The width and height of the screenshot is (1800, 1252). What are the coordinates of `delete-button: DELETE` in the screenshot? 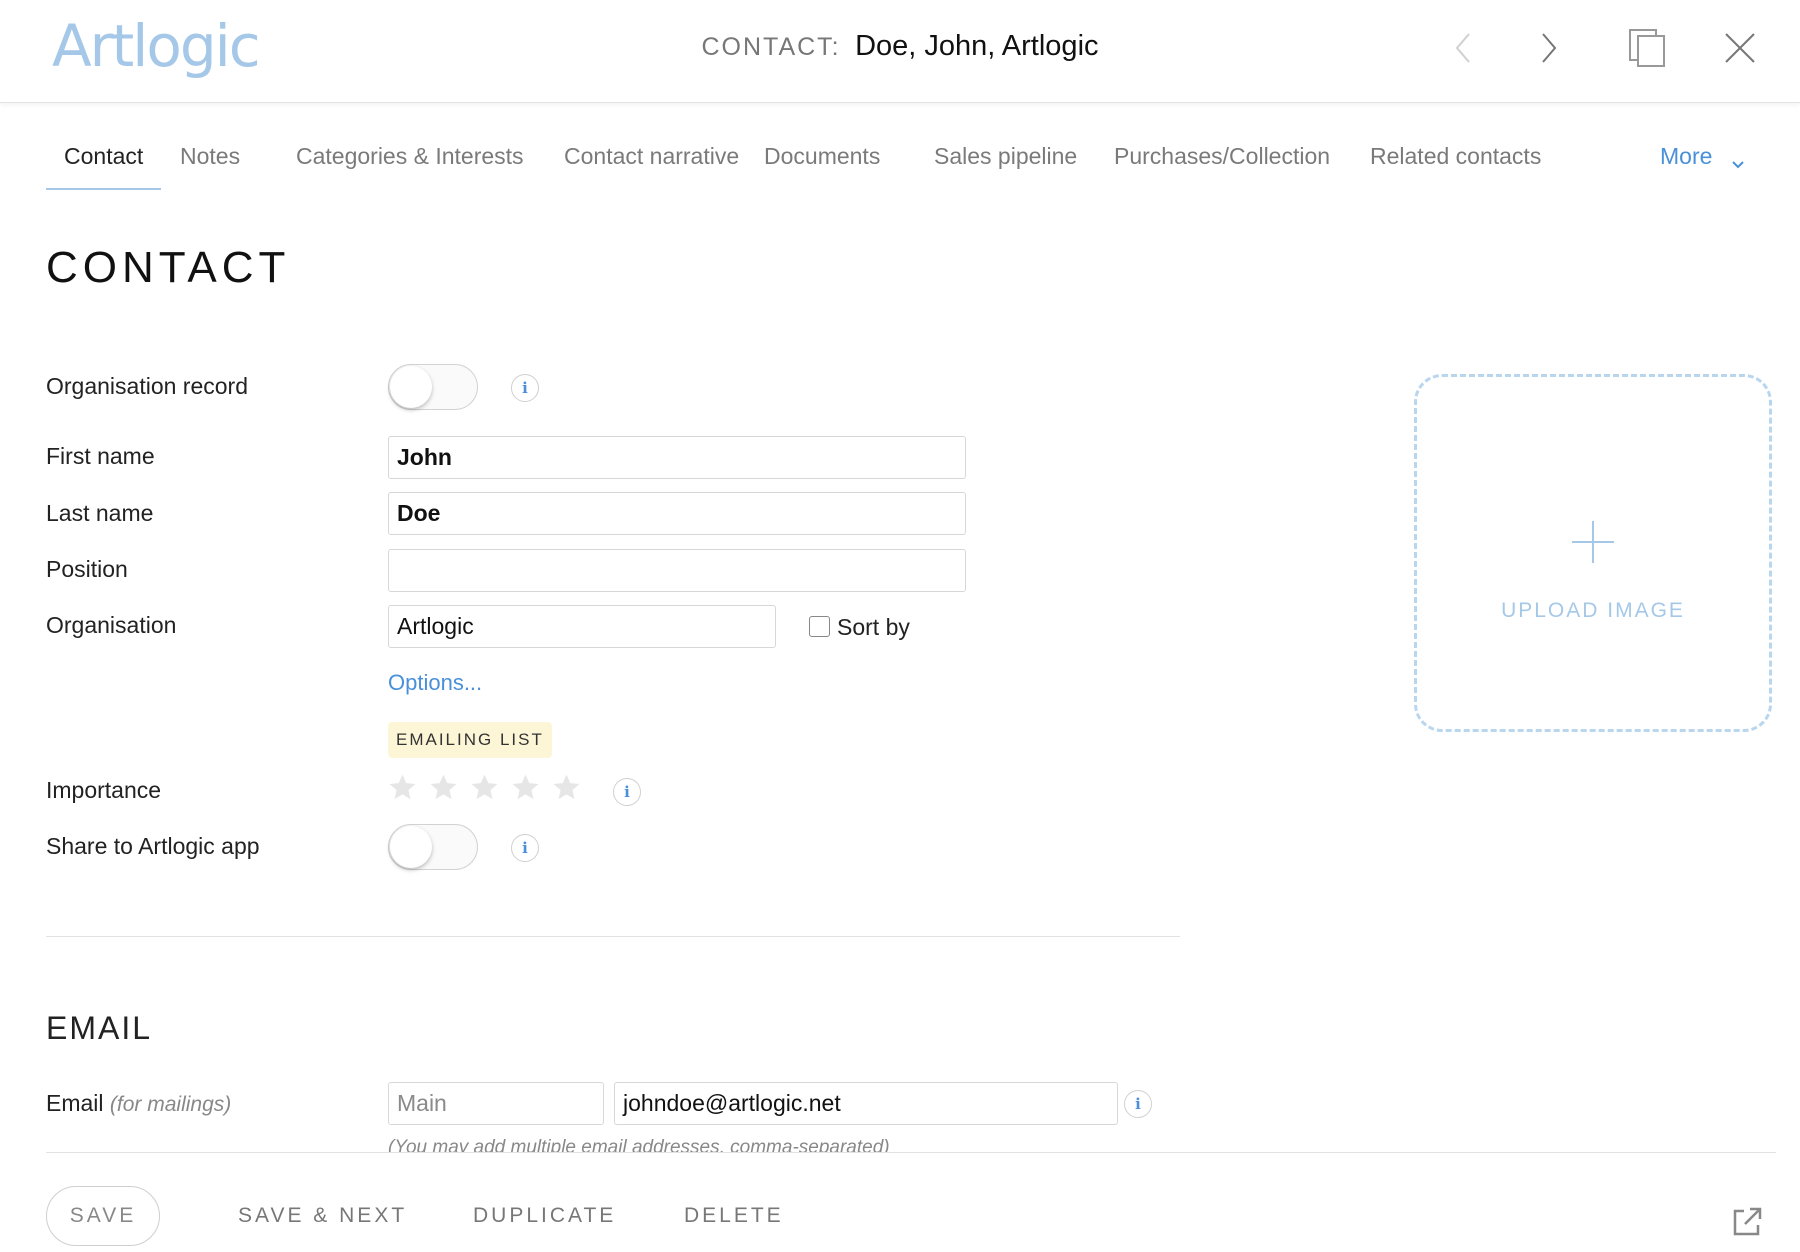 It's located at (734, 1216).